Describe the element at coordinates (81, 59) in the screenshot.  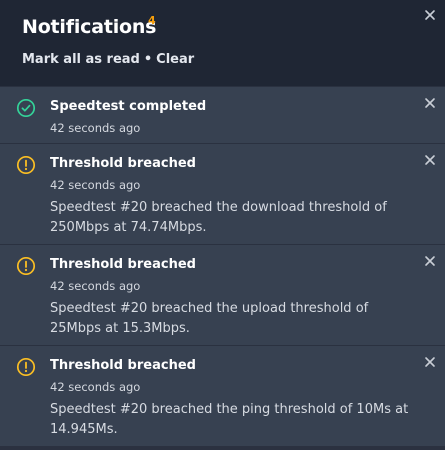
I see `mark-all-read-button: Mark all as read` at that location.